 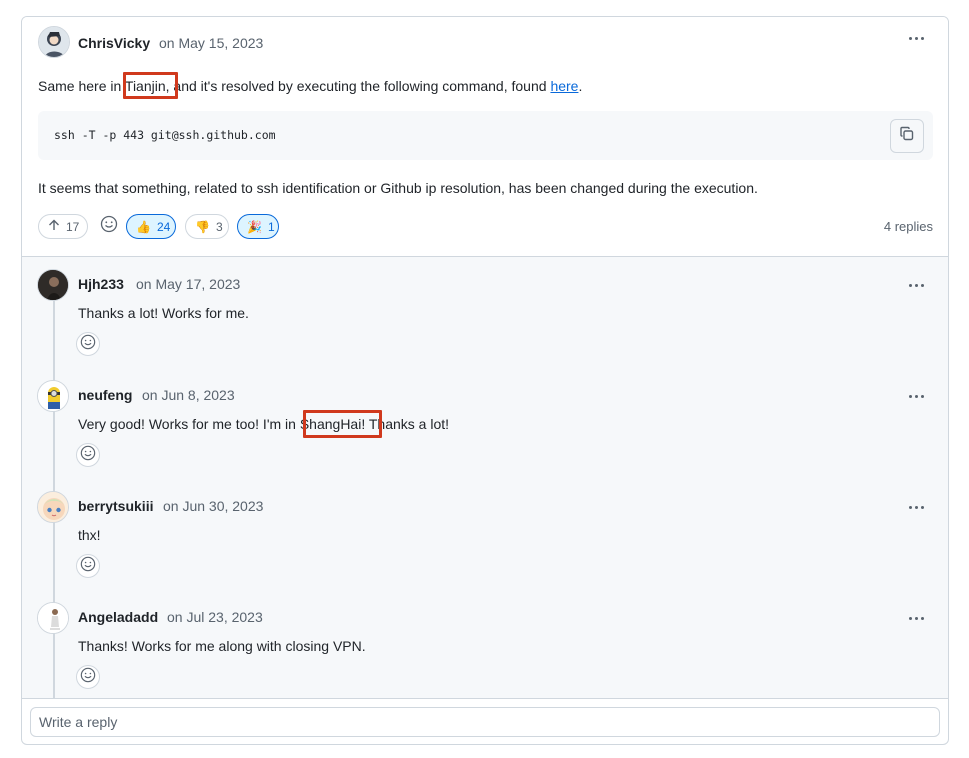 What do you see at coordinates (188, 395) in the screenshot?
I see `reply-date: on Jun 8, 2023` at bounding box center [188, 395].